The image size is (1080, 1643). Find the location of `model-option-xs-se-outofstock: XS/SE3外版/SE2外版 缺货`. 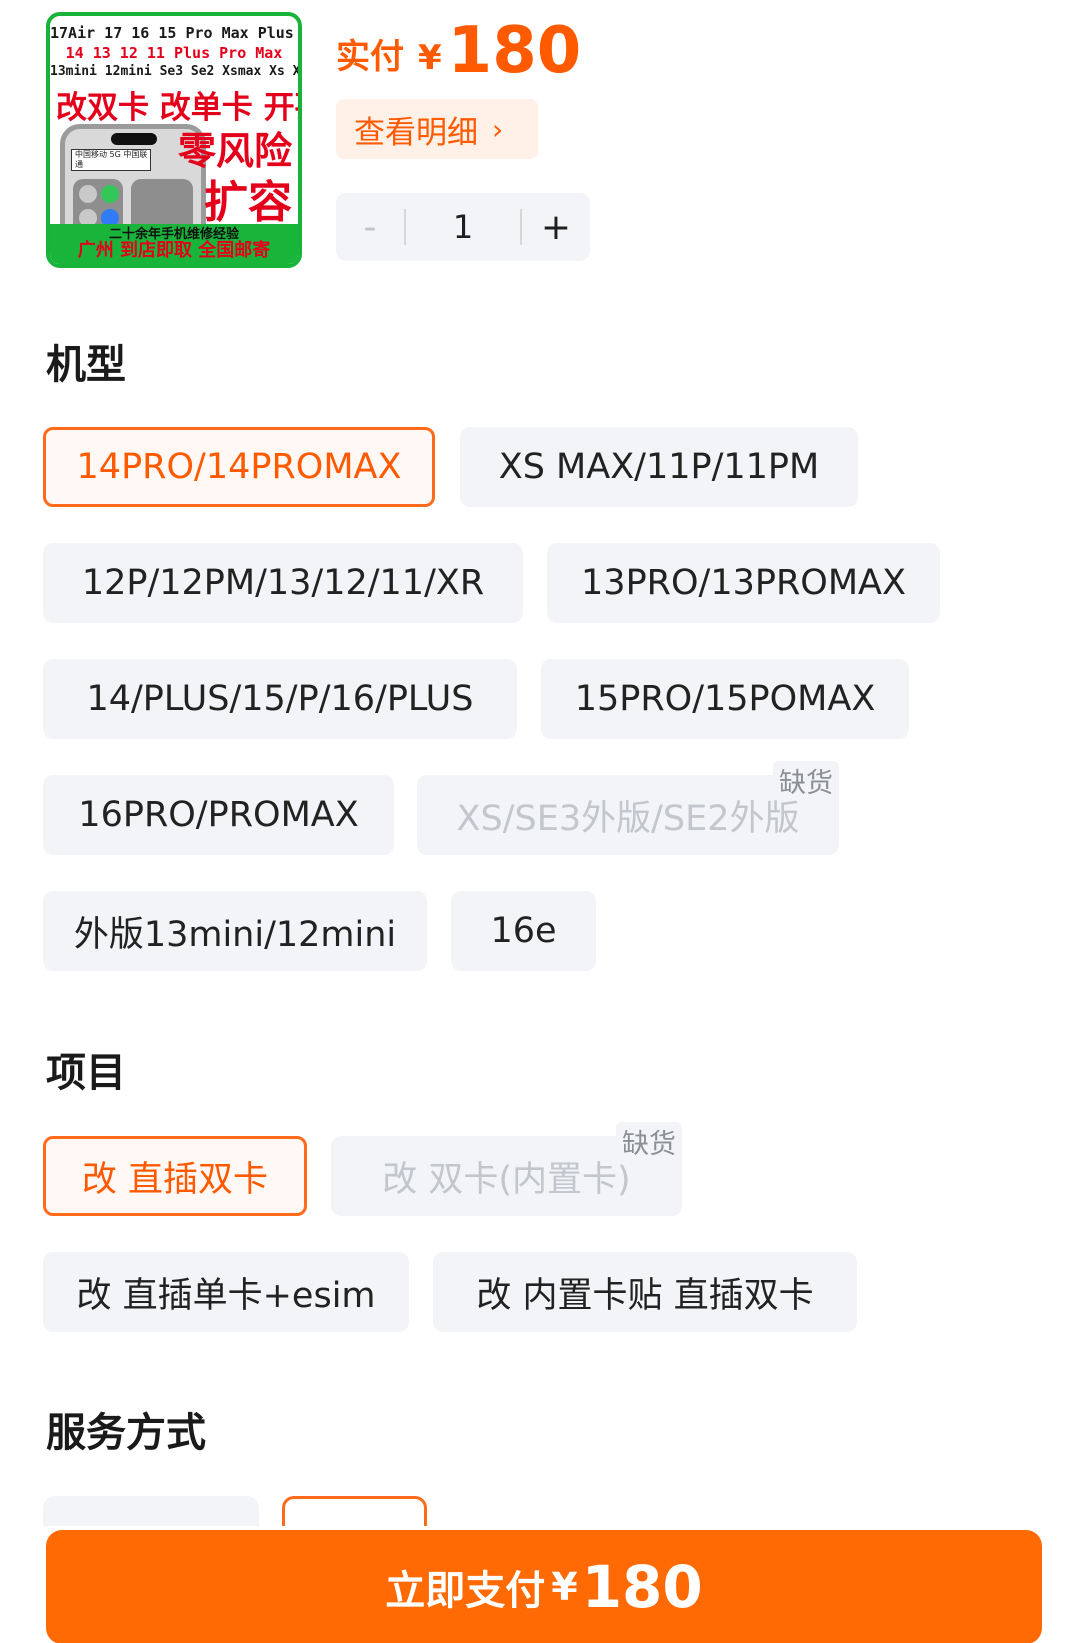

model-option-xs-se-outofstock: XS/SE3外版/SE2外版 缺货 is located at coordinates (628, 808).